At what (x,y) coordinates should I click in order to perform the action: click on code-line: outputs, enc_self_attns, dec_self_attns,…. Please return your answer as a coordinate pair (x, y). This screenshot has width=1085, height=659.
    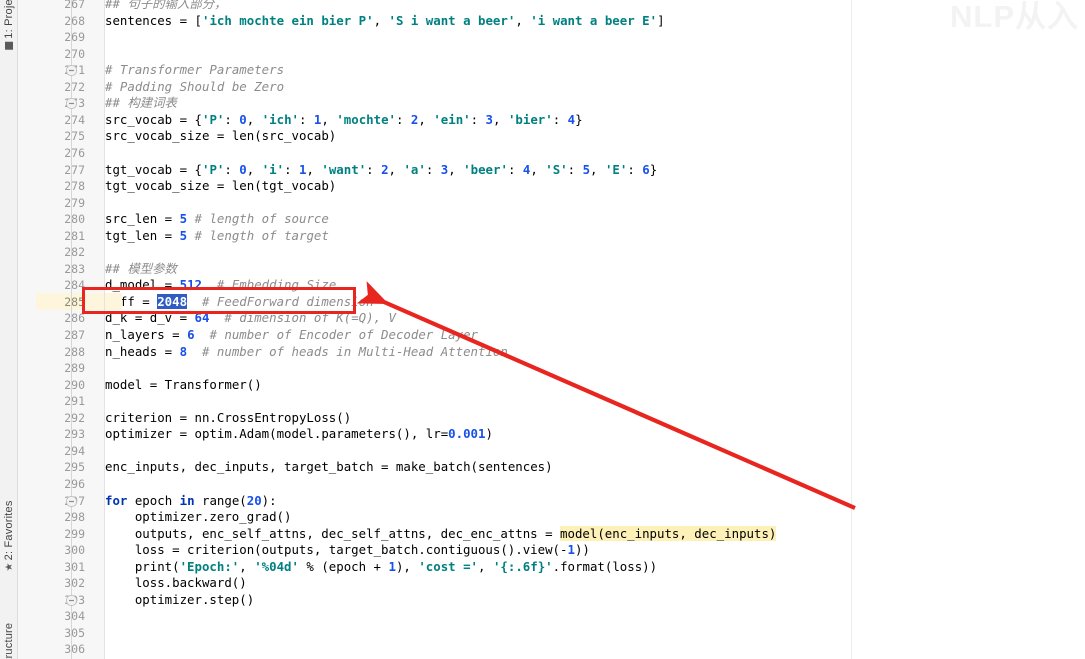
    Looking at the image, I should click on (456, 534).